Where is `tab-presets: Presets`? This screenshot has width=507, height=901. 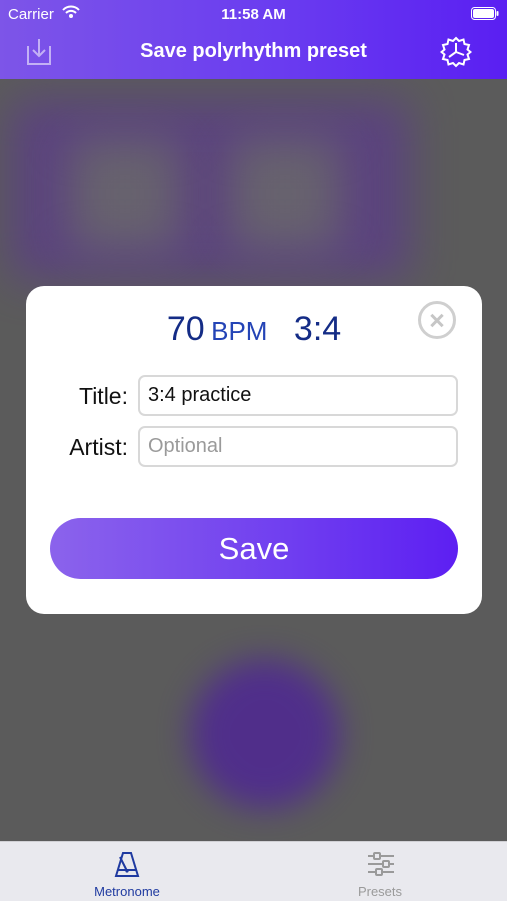
tab-presets: Presets is located at coordinates (380, 871).